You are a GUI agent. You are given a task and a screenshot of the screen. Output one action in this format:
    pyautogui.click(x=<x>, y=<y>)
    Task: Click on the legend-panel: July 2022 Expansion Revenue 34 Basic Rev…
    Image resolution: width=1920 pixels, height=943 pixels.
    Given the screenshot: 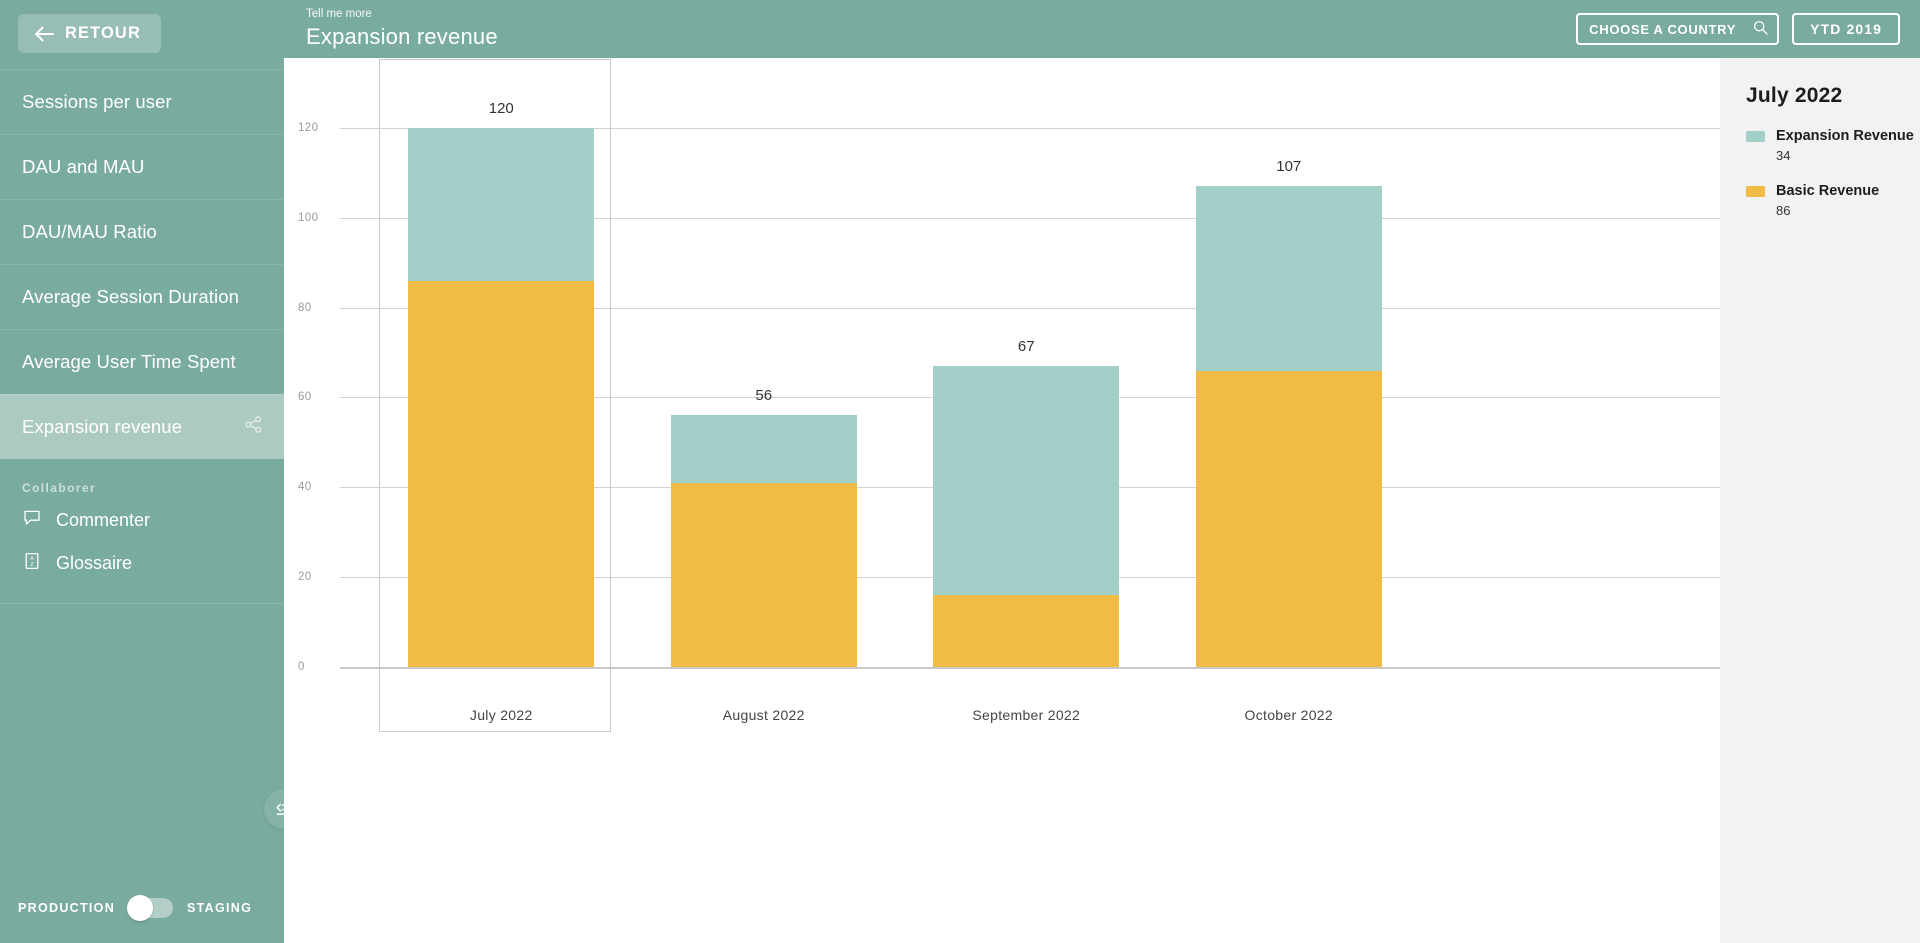 What is the action you would take?
    pyautogui.click(x=1820, y=500)
    